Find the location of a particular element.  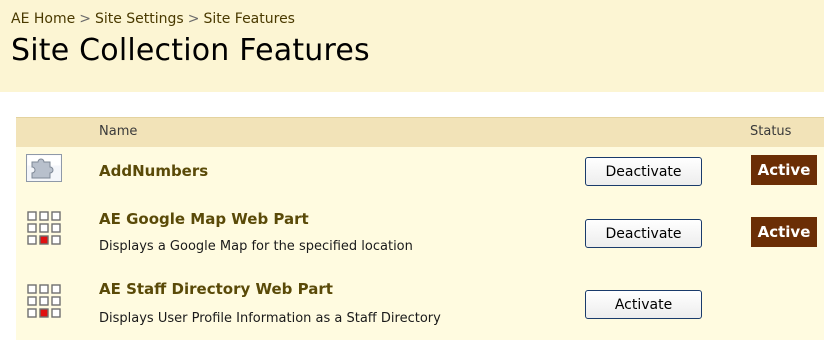

feature-title: AE Staff Directory Web Part is located at coordinates (216, 289).